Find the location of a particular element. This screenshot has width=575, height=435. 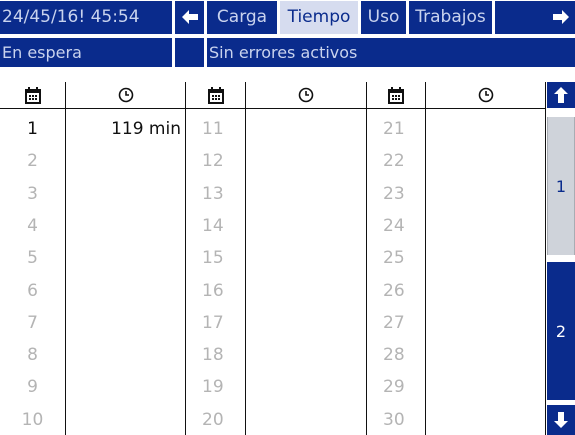

page-1-button: 1 is located at coordinates (561, 186).